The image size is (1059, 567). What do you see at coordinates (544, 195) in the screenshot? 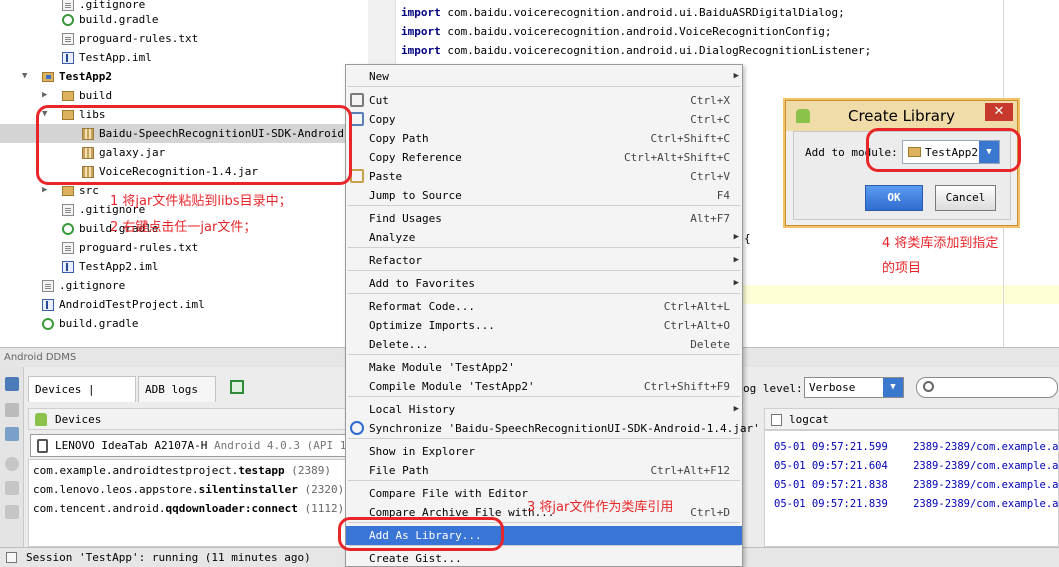
I see `menu-item-jump-to-source: Jump to Source F4` at bounding box center [544, 195].